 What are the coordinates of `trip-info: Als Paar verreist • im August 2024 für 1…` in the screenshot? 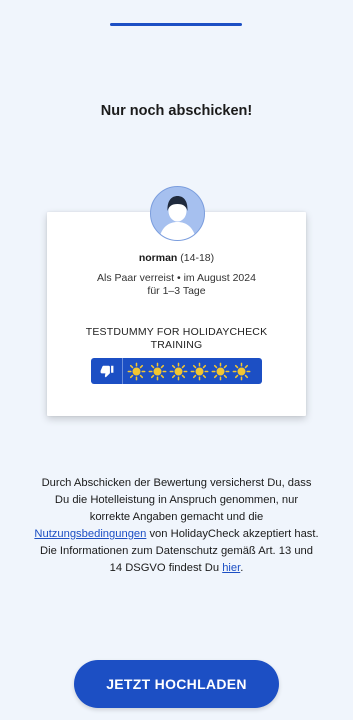 It's located at (176, 285).